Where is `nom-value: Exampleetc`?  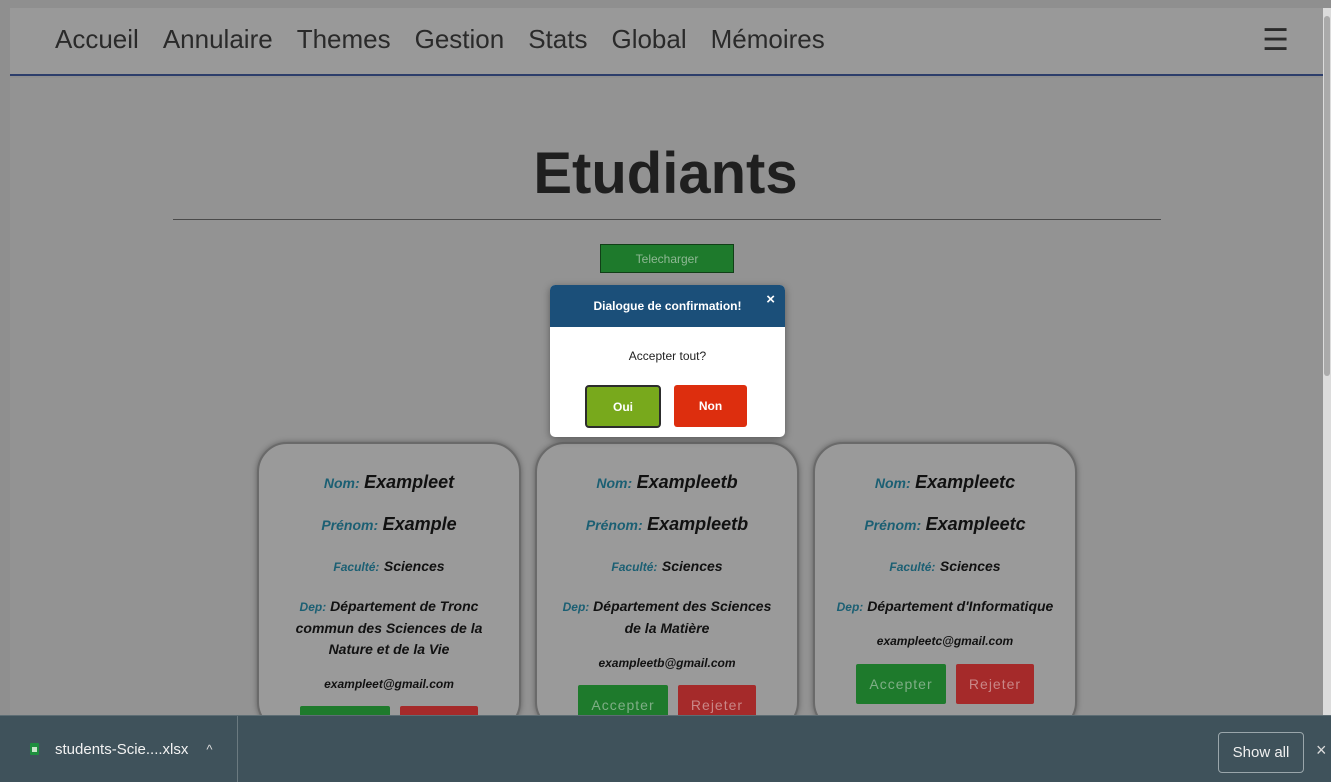
nom-value: Exampleetc is located at coordinates (965, 482).